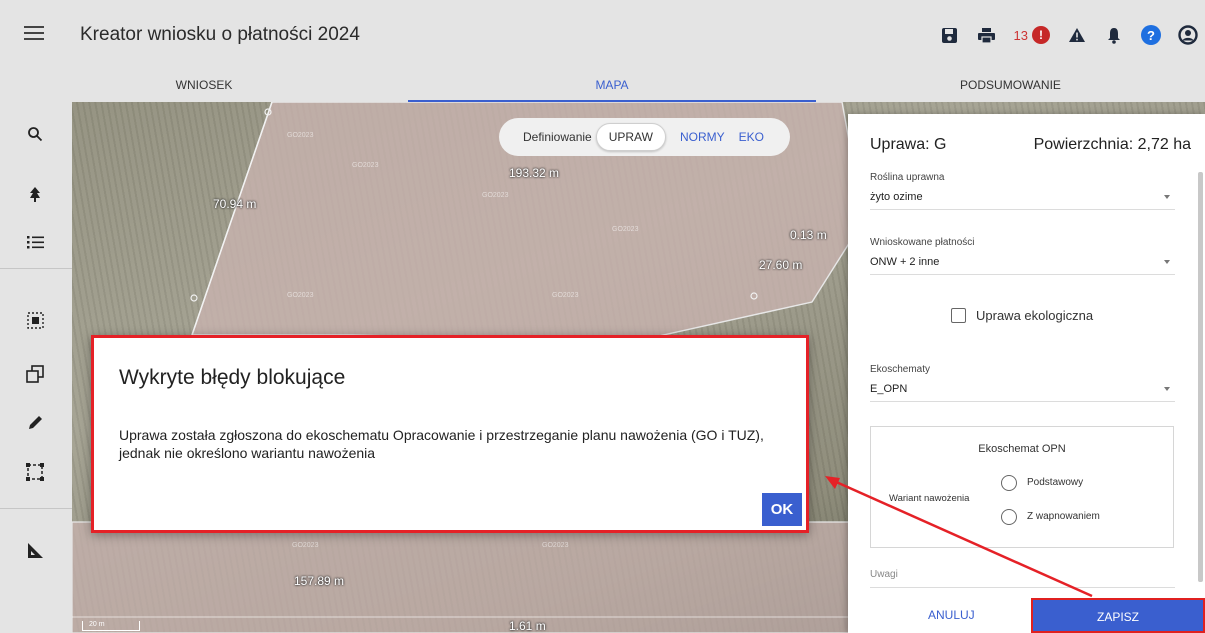 This screenshot has width=1205, height=633. Describe the element at coordinates (319, 581) in the screenshot. I see `measurement-label: 157.89 m` at that location.